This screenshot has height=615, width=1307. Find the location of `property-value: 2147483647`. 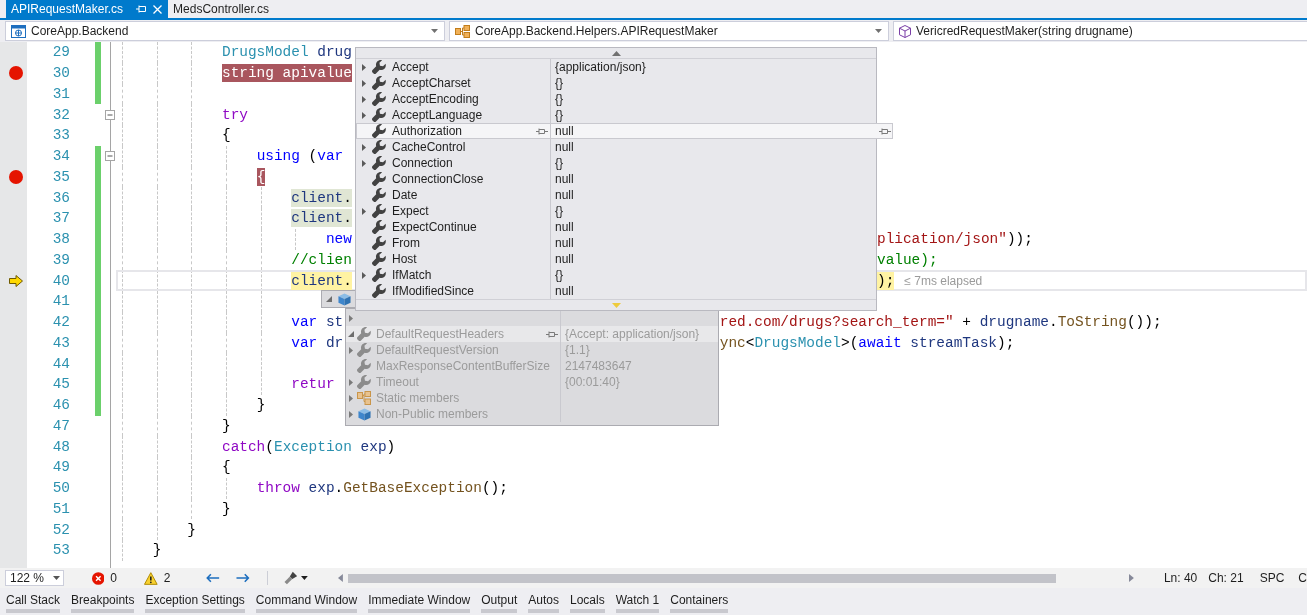

property-value: 2147483647 is located at coordinates (598, 366).